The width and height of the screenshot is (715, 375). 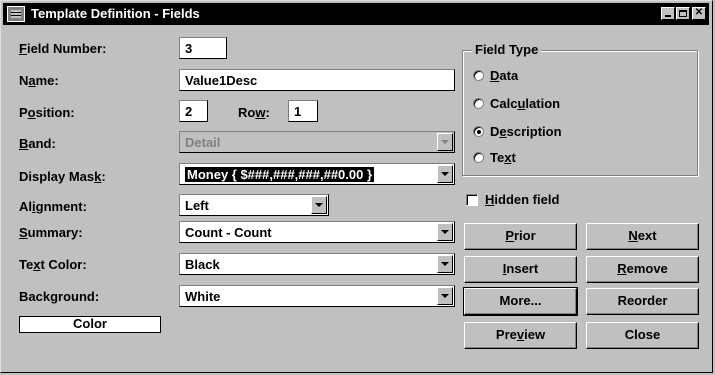 I want to click on alignment-value: Left, so click(x=197, y=205).